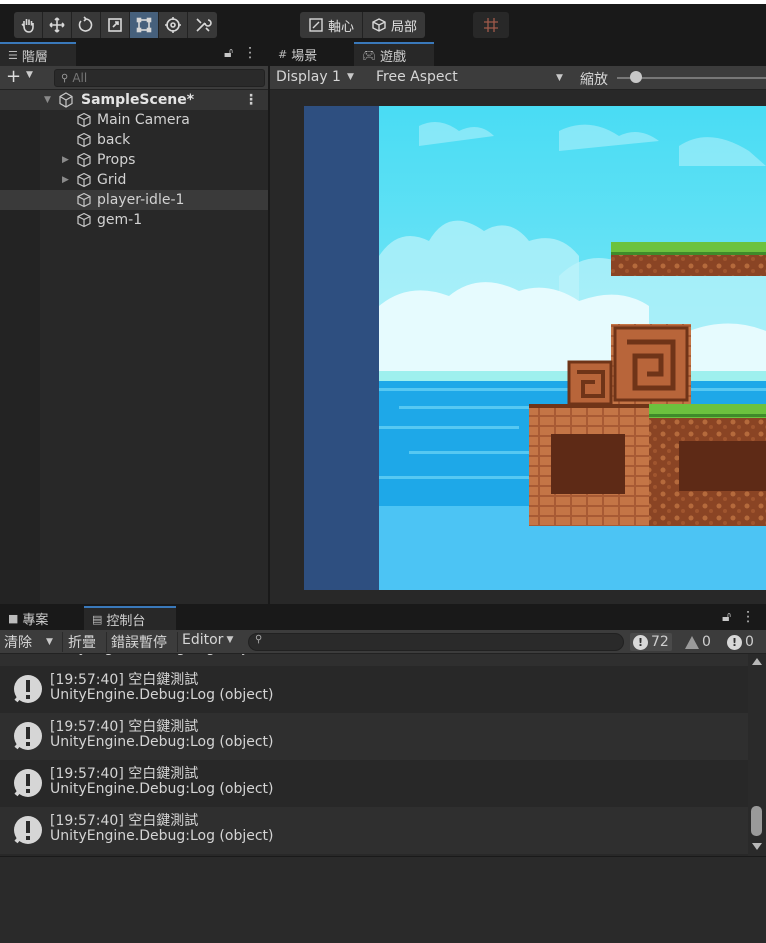 The image size is (766, 943). I want to click on transform-icon, so click(173, 25).